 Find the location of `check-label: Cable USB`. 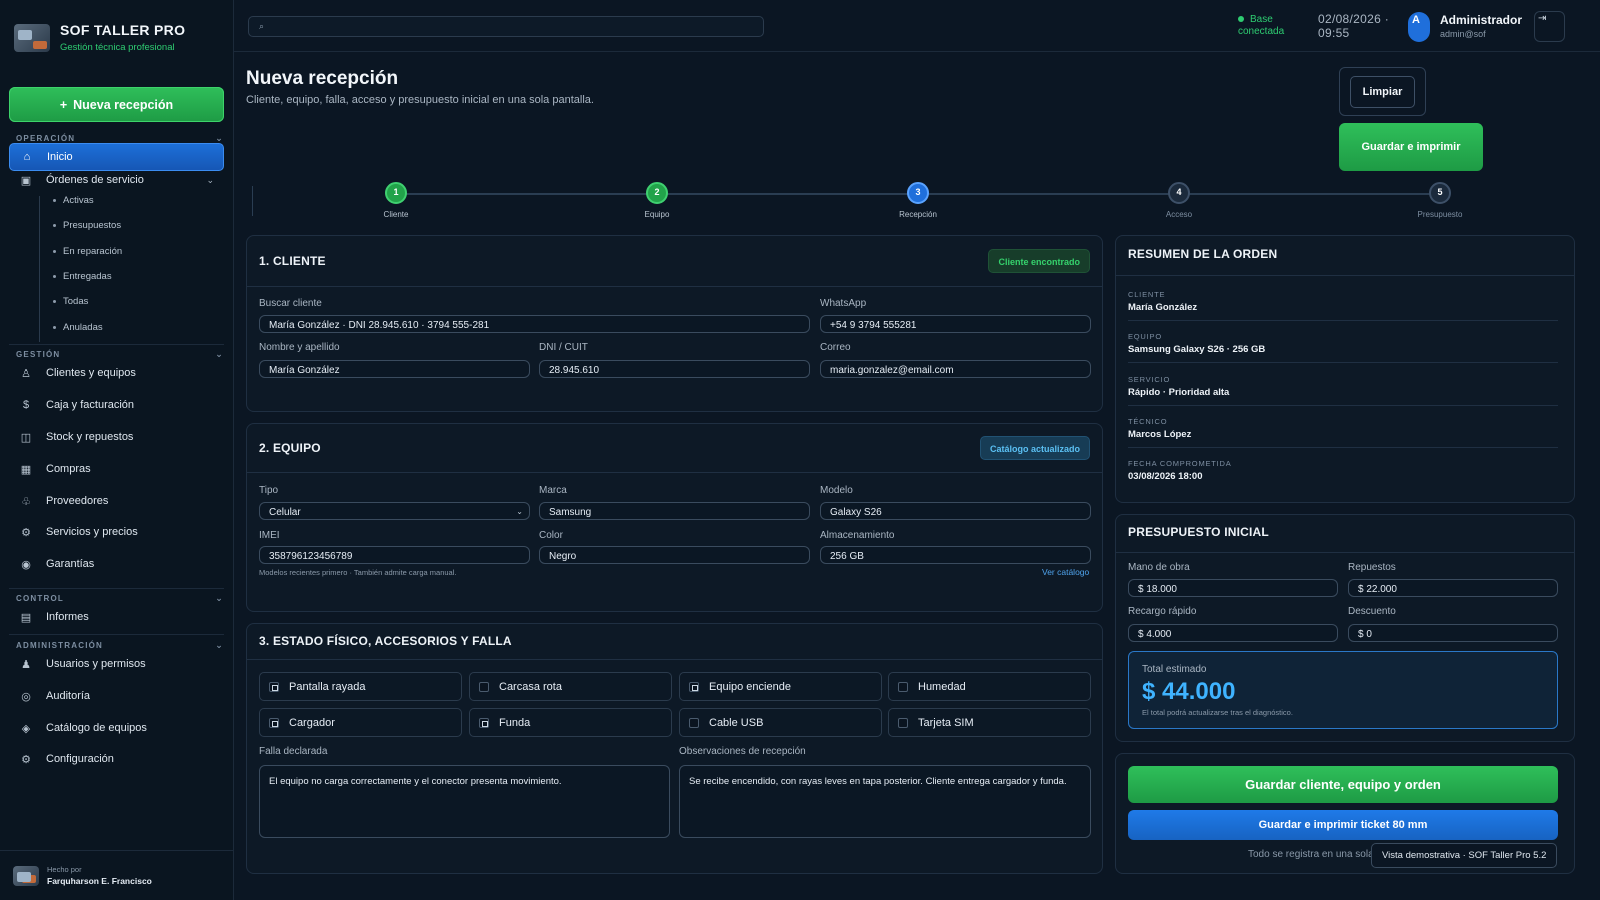

check-label: Cable USB is located at coordinates (736, 722).